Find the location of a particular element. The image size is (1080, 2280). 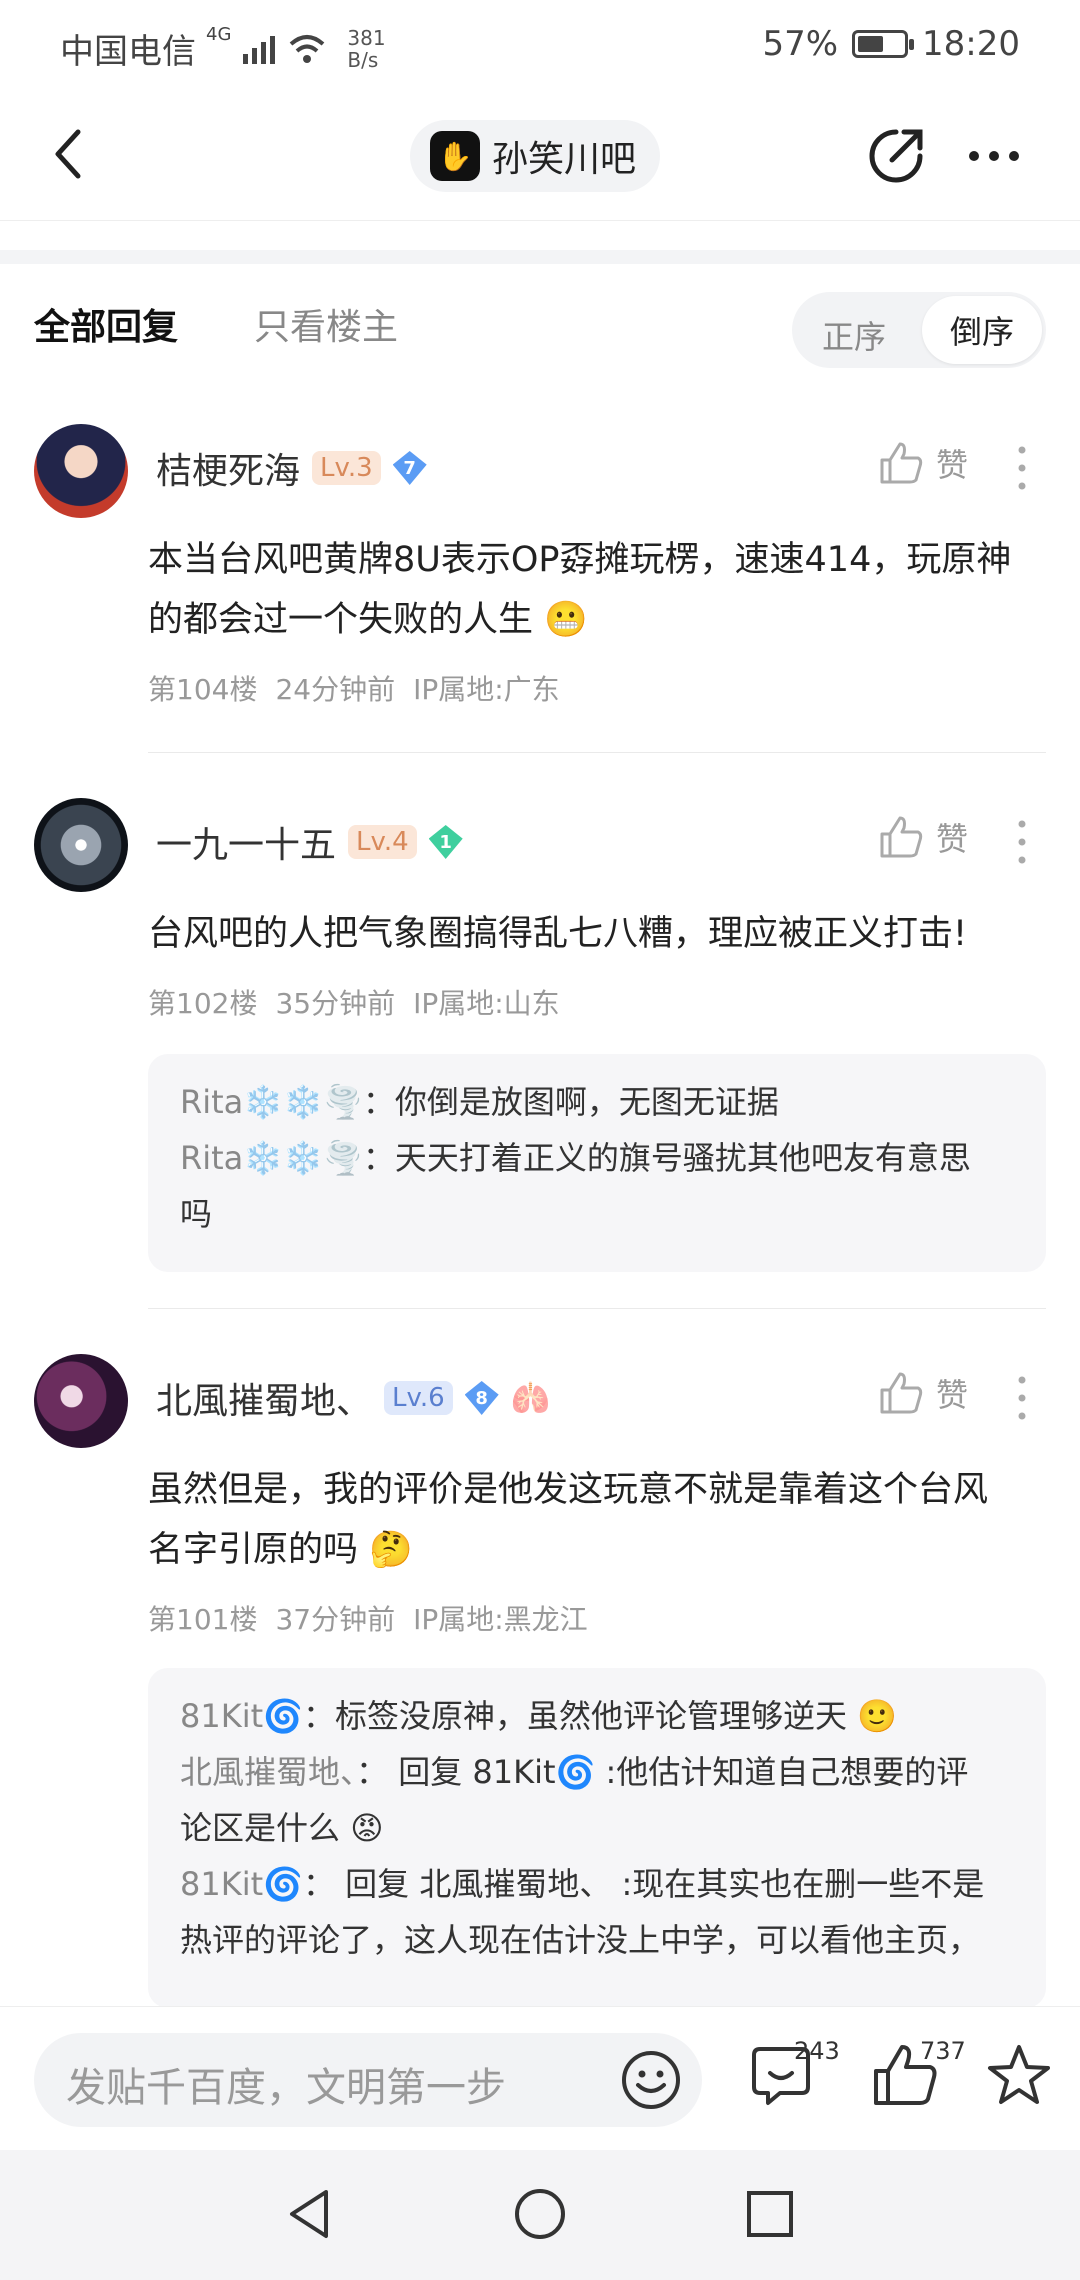

sub-reply: Rita❄️❄️🌪️：你倒是放图啊，无图无证据 is located at coordinates (479, 1102).